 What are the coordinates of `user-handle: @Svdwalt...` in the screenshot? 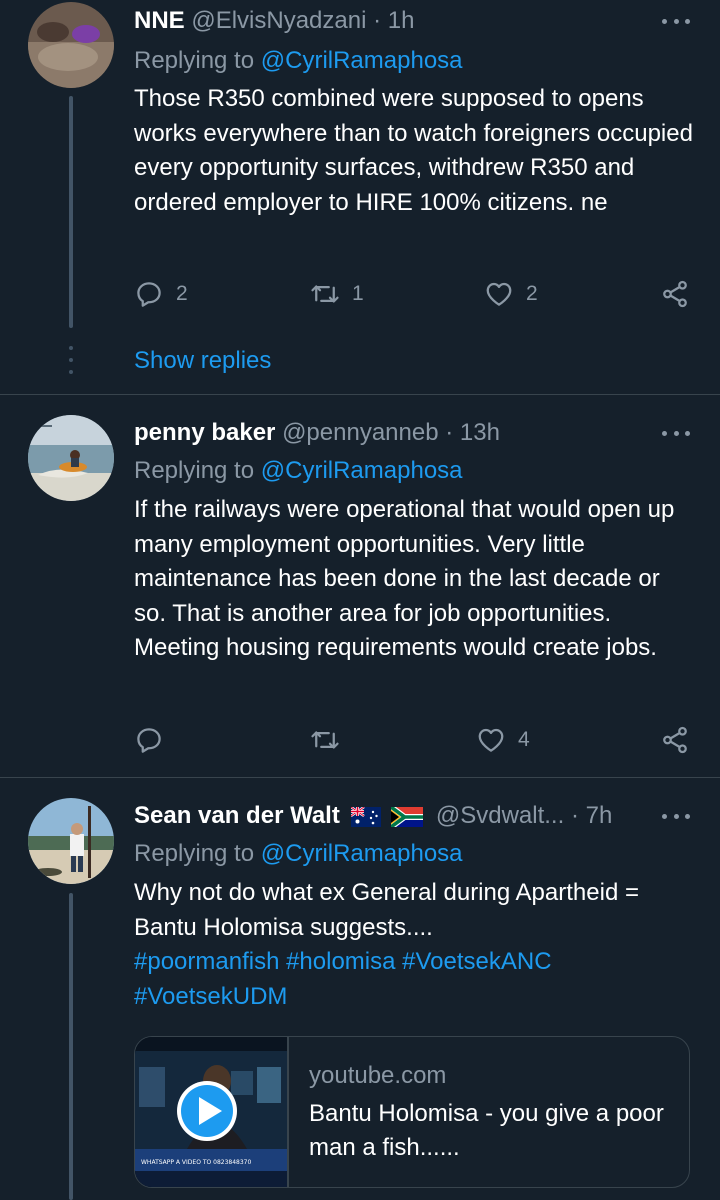 It's located at (500, 815).